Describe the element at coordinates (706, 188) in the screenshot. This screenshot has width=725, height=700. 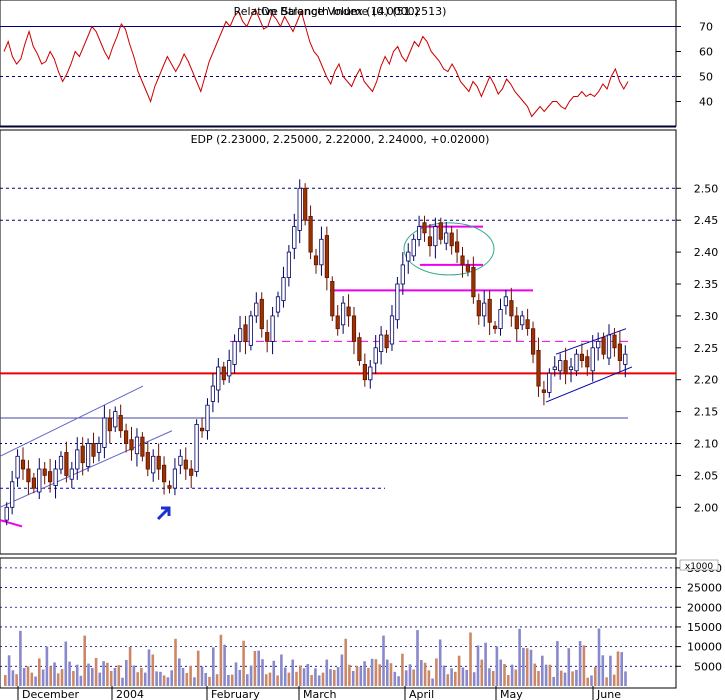
I see `price-tick-label: 2.50` at that location.